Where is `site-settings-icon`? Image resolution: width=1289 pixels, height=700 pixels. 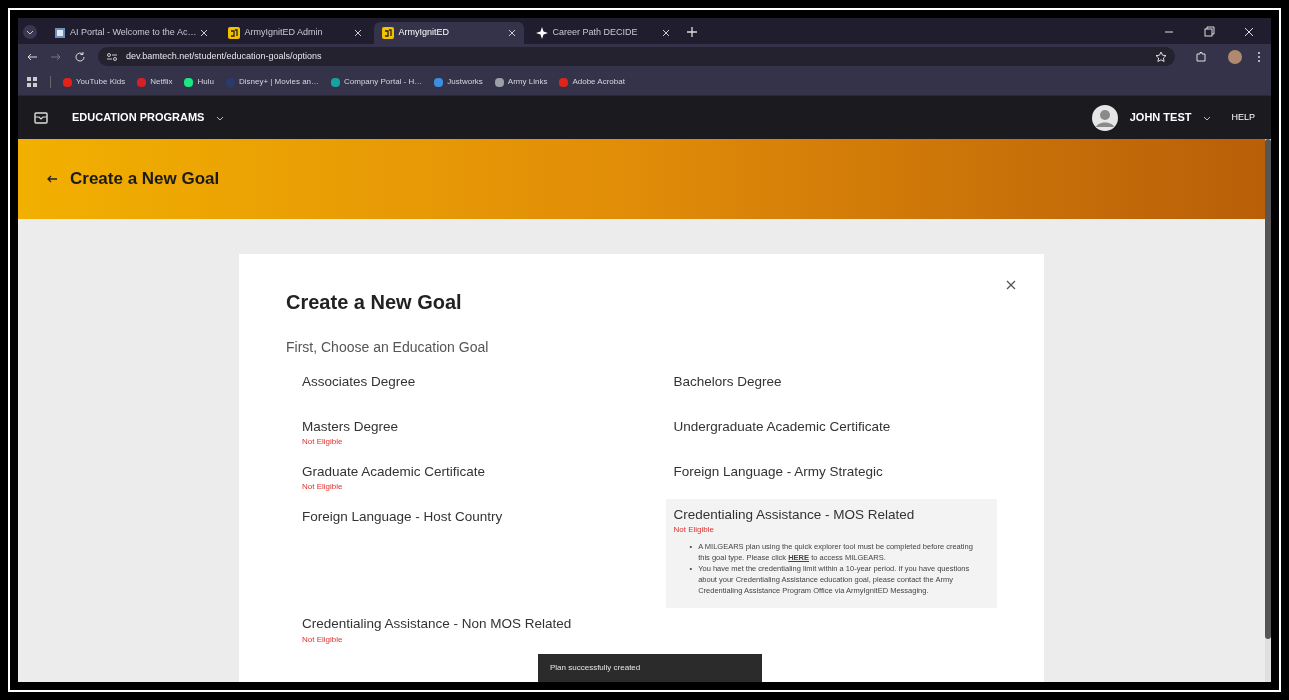 site-settings-icon is located at coordinates (112, 56).